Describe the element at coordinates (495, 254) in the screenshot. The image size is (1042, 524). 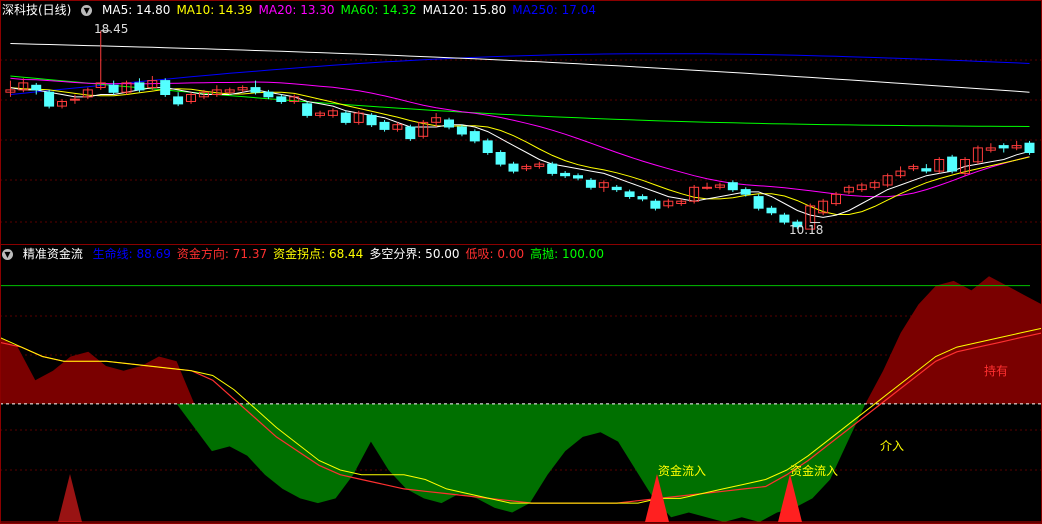
I see `indicator-label-4: 低吸: 0.00` at that location.